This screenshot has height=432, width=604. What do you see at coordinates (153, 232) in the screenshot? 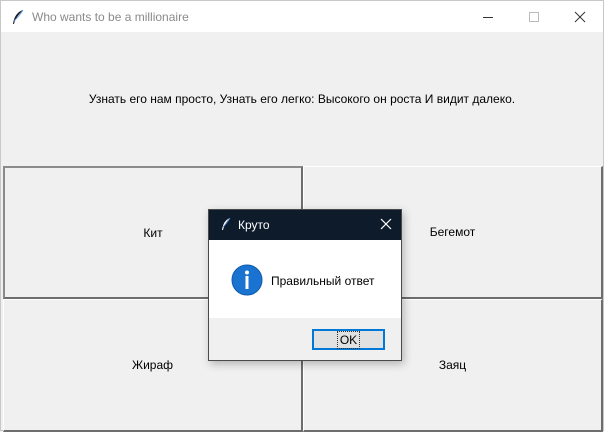
I see `answer-label: Кит` at bounding box center [153, 232].